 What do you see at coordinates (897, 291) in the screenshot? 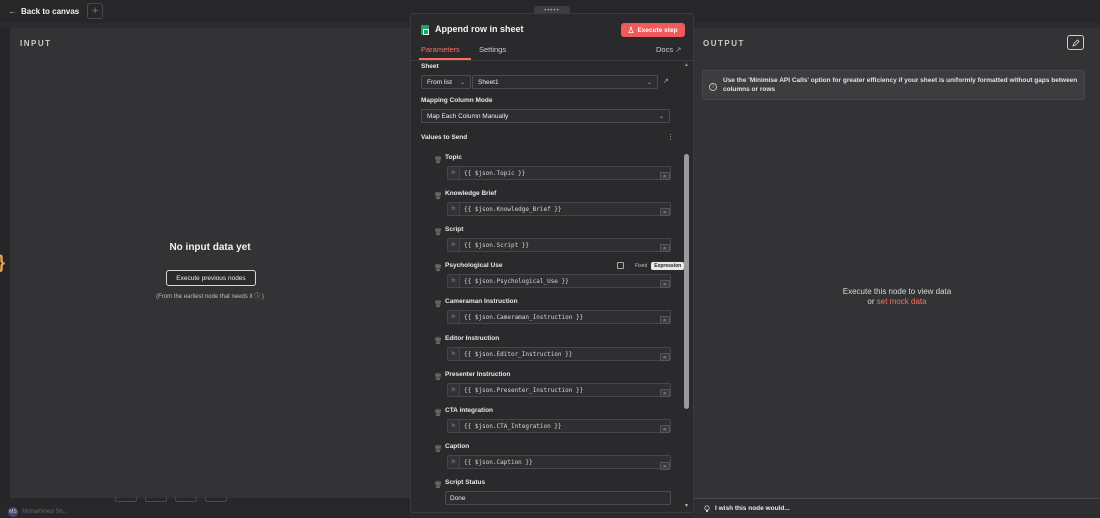
I see `execute-node-hint: Execute this node to view data` at bounding box center [897, 291].